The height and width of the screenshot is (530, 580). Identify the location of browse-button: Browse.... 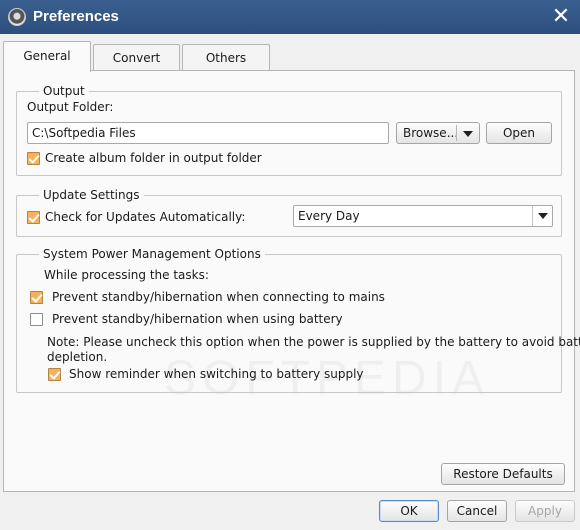
(438, 133).